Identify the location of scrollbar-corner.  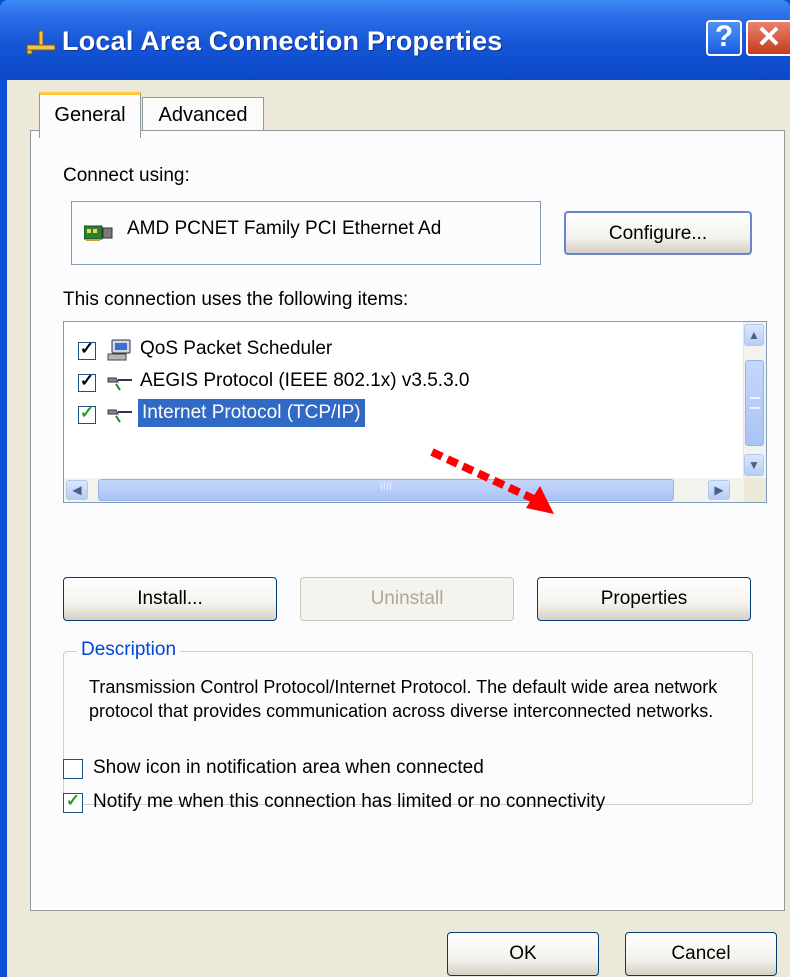
(755, 490).